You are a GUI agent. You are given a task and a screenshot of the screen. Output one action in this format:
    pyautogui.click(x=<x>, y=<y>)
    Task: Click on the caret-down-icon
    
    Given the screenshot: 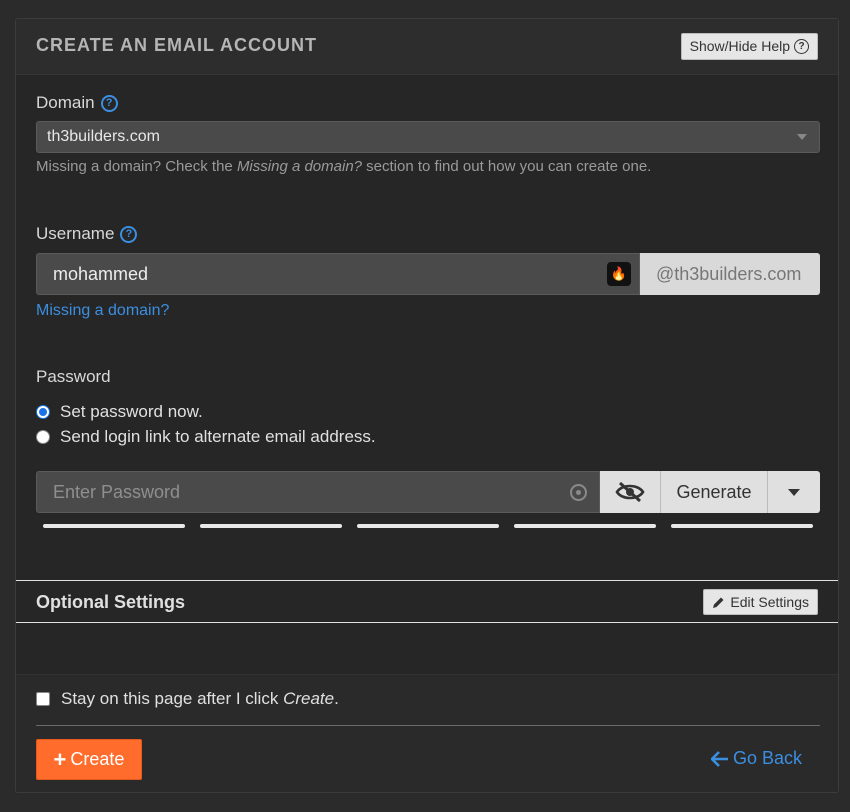 What is the action you would take?
    pyautogui.click(x=794, y=492)
    